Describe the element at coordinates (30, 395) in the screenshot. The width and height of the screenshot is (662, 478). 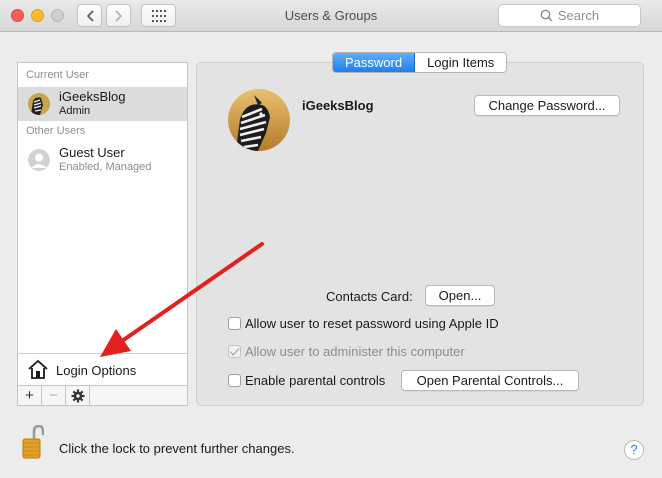
I see `add-user-button: +` at that location.